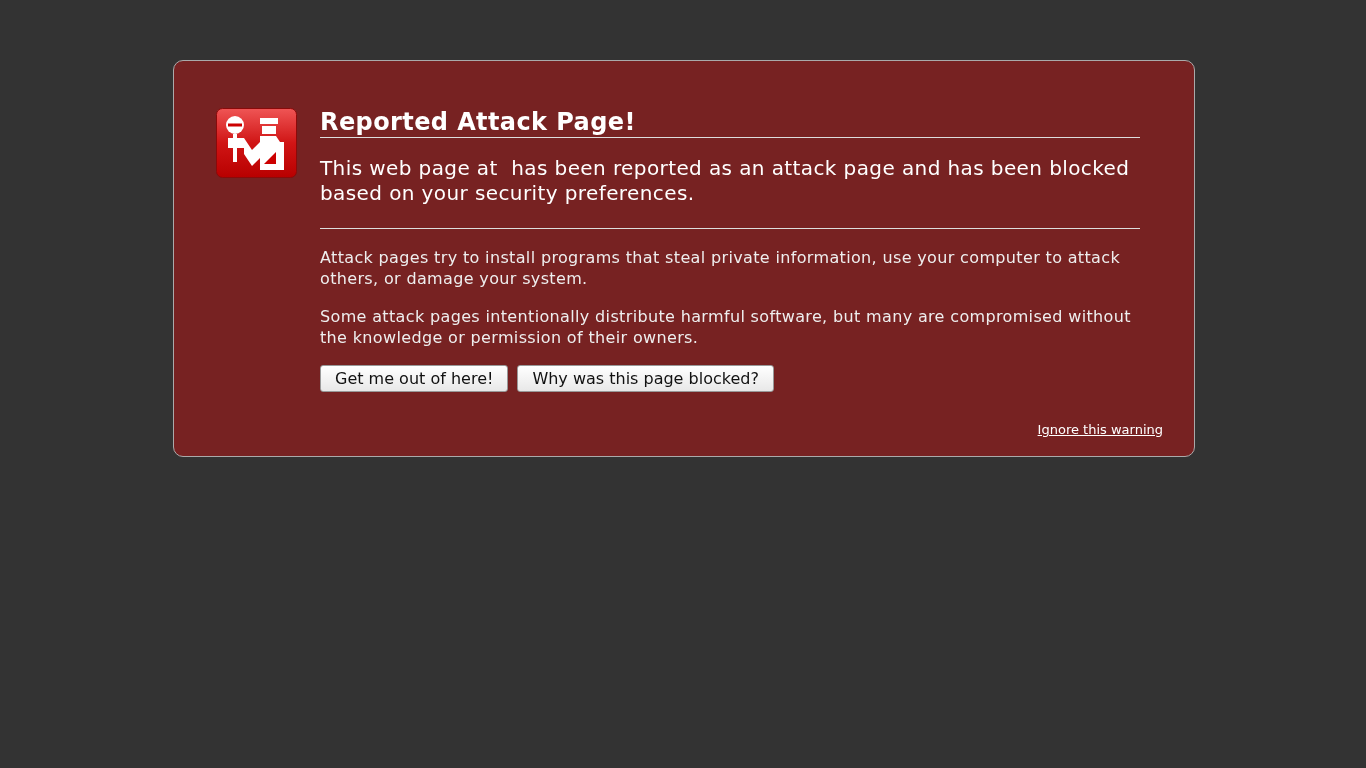  What do you see at coordinates (1100, 429) in the screenshot?
I see `ignore-warning-link: Ignore this warning` at bounding box center [1100, 429].